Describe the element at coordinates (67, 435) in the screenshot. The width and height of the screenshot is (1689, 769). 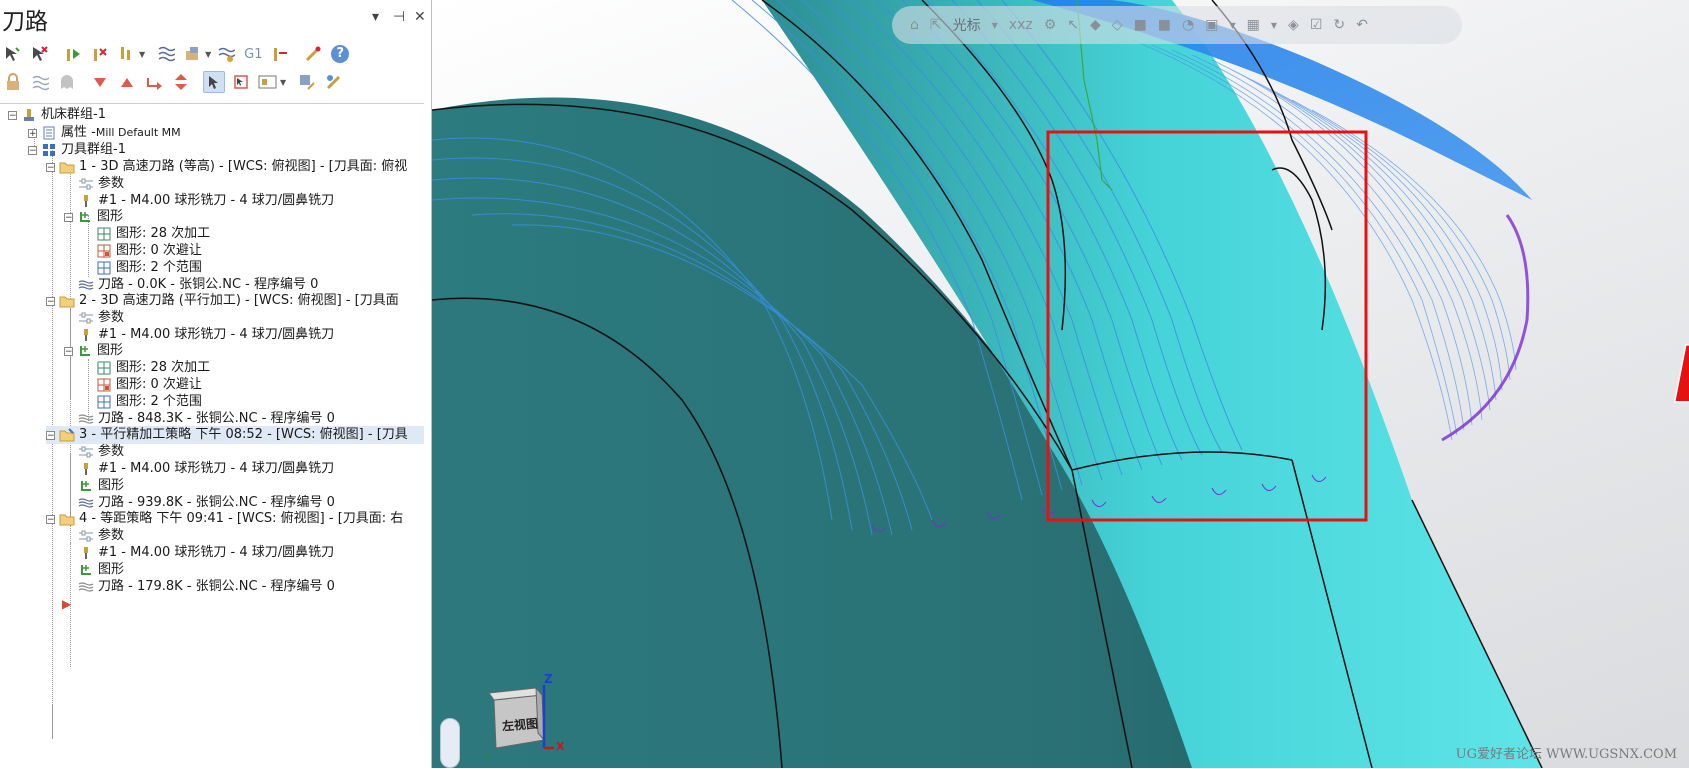
I see `folder-icon` at that location.